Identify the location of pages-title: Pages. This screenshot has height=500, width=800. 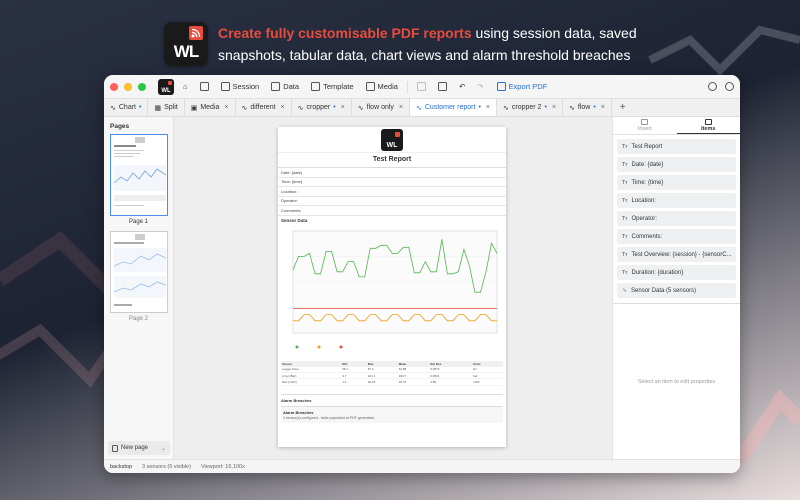
(120, 126).